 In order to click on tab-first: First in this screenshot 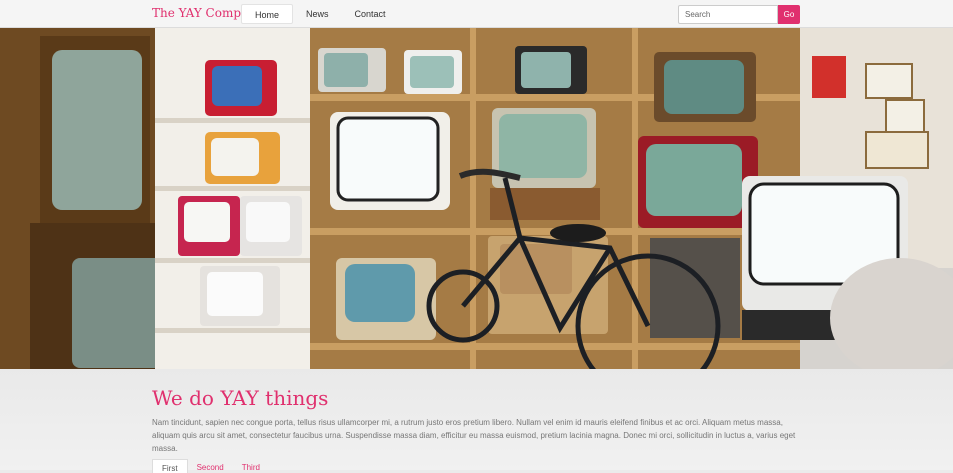, I will do `click(170, 466)`.